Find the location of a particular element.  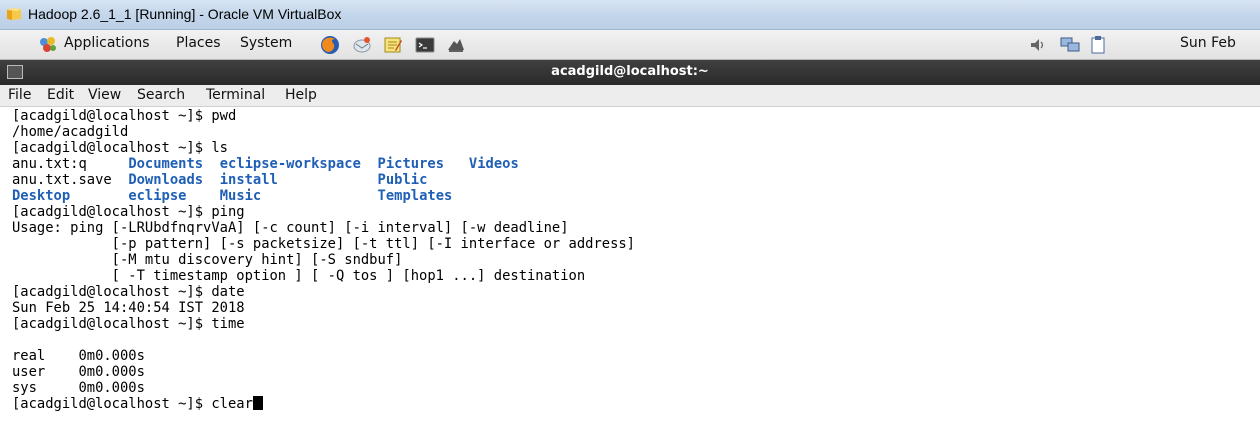

terminal-title: acadgild@localhost:~ is located at coordinates (630, 71).